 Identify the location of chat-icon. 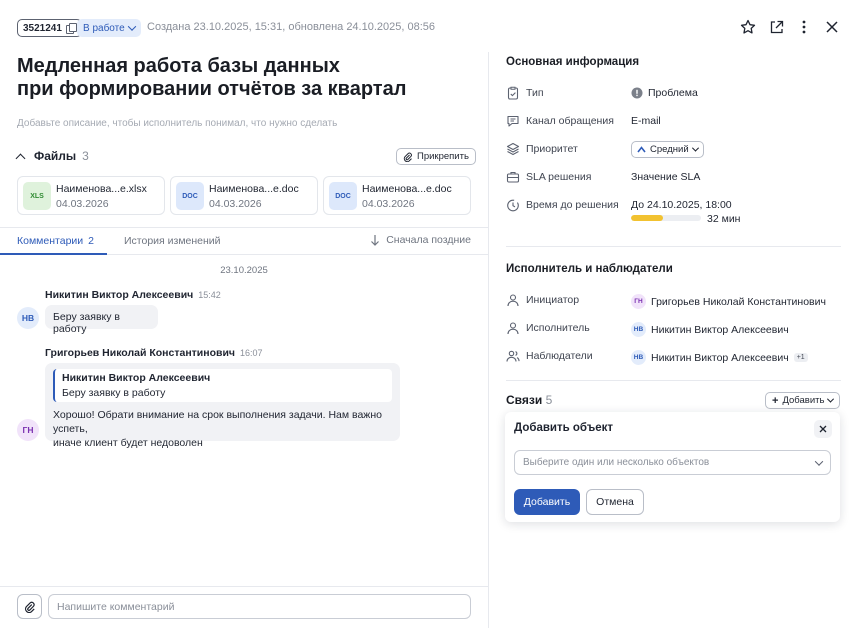
(513, 121).